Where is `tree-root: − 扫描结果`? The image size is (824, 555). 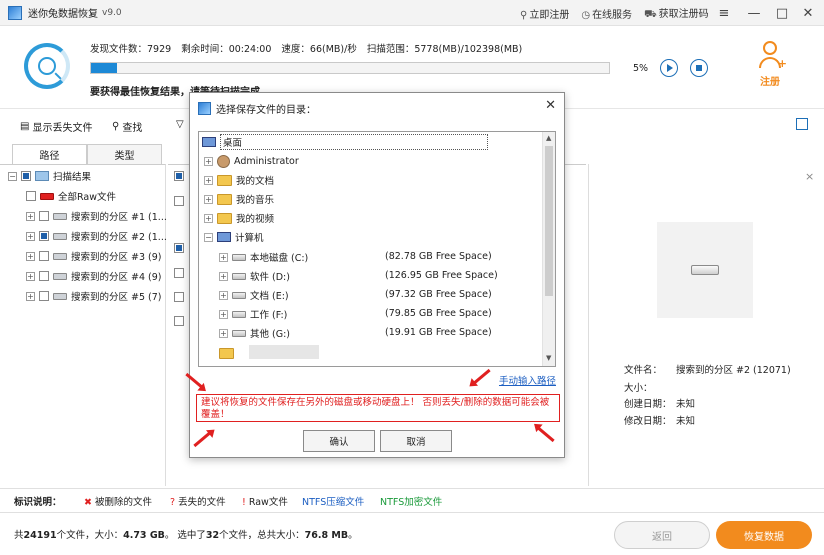
tree-root: − 扫描结果 is located at coordinates (49, 176).